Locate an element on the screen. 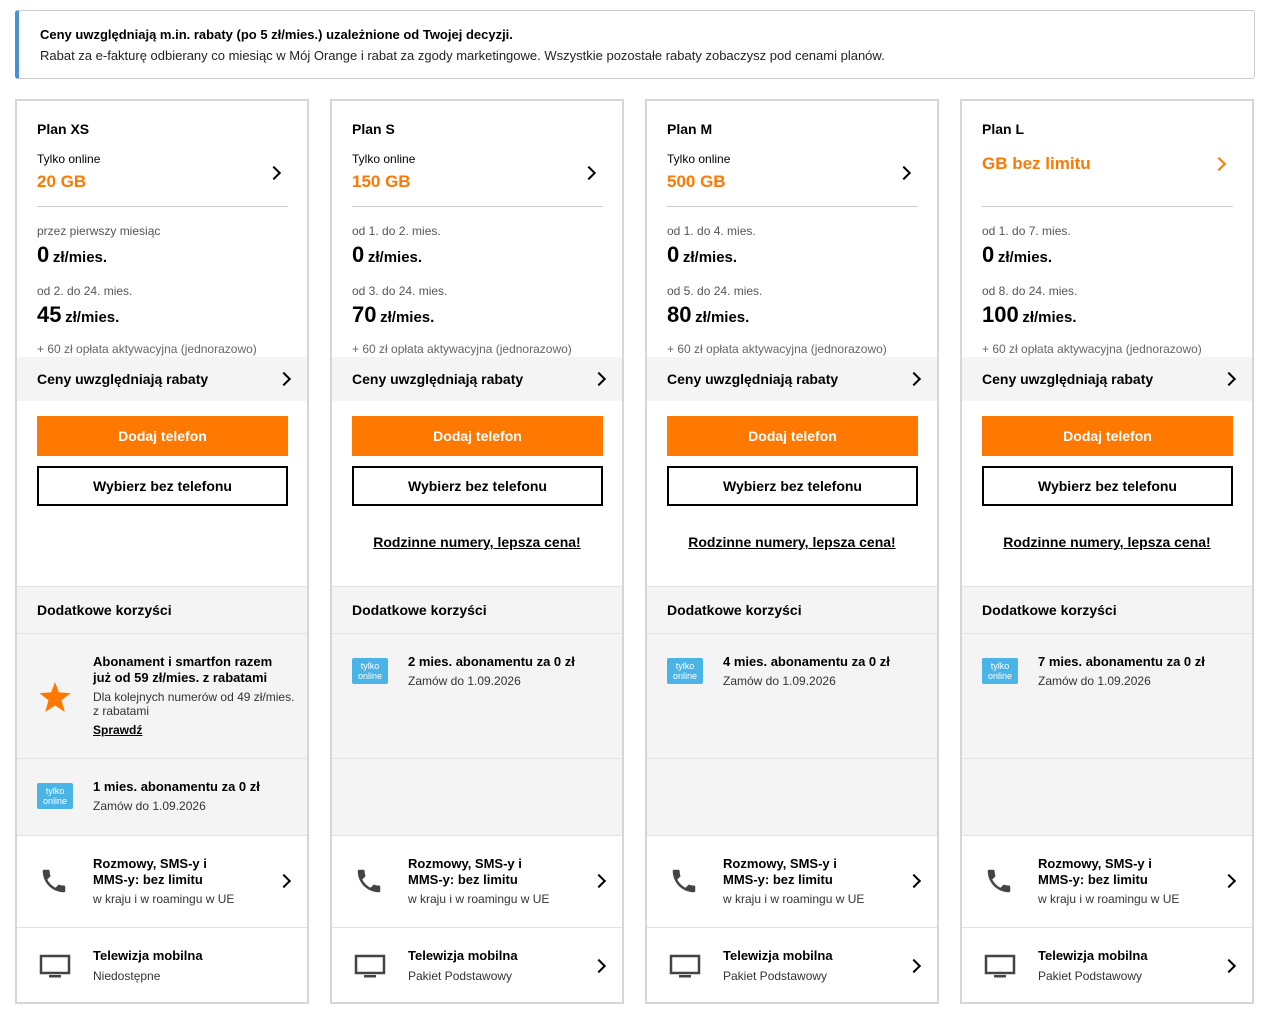 The width and height of the screenshot is (1267, 1019). divider is located at coordinates (477, 206).